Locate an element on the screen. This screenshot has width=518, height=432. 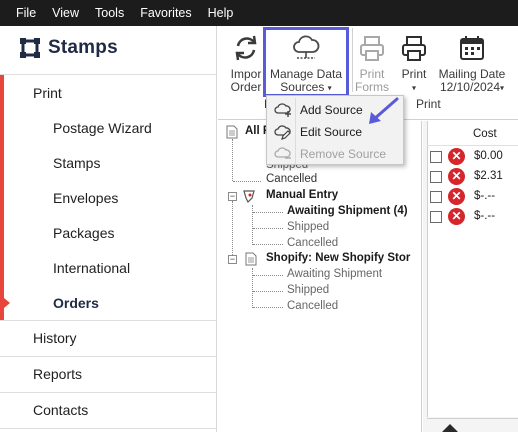
sidebar-item-stamps: Stamps is located at coordinates (108, 163).